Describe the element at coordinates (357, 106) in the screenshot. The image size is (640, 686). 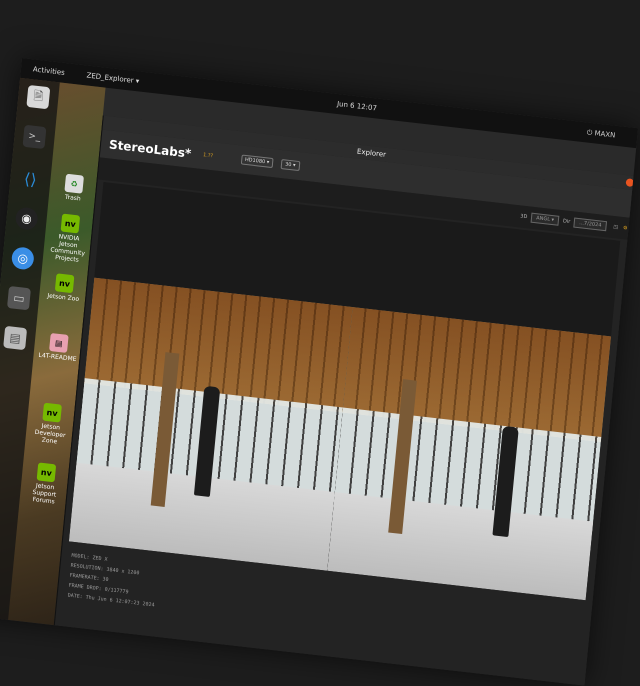
I see `clock: Jun 6 12:07` at that location.